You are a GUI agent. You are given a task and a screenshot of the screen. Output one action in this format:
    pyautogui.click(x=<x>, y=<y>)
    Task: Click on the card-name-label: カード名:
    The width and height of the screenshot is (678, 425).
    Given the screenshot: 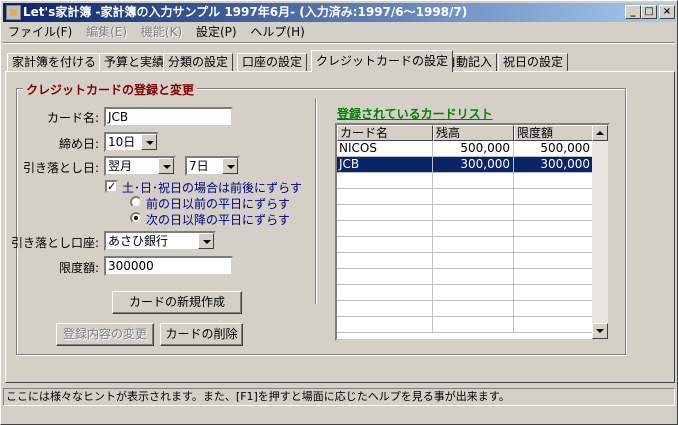 What is the action you would take?
    pyautogui.click(x=72, y=118)
    